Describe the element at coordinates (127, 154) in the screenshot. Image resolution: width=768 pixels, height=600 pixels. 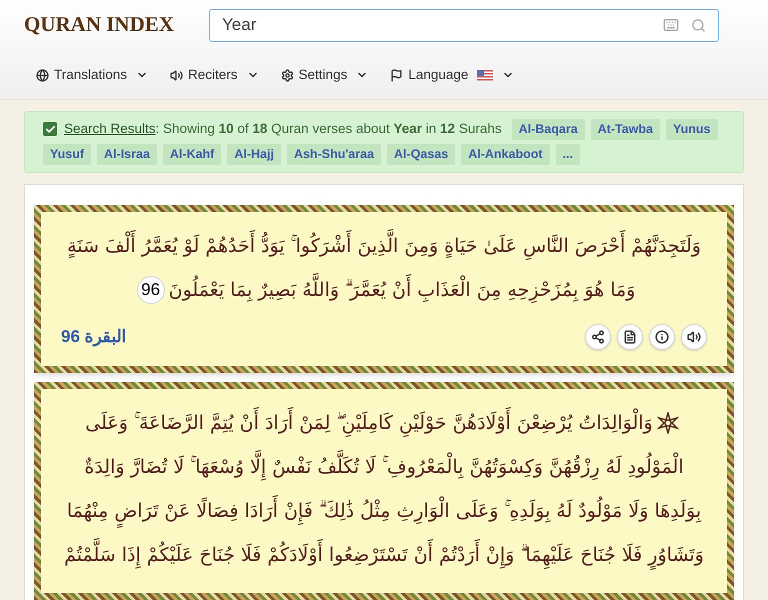
I see `surah-tag: Al-Israa` at that location.